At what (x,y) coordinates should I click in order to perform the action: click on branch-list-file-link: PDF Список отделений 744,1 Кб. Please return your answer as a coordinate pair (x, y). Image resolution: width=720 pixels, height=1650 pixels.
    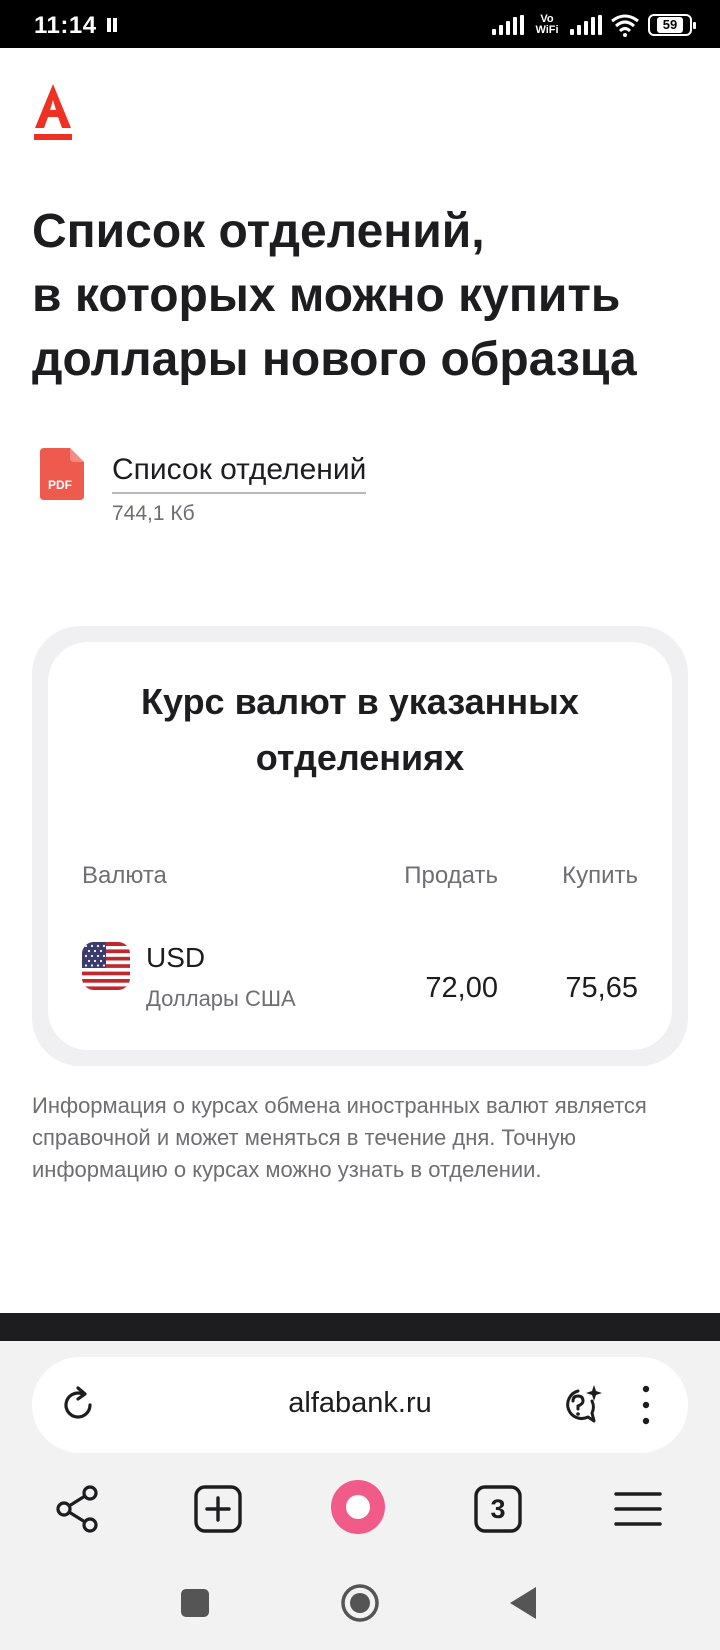
    Looking at the image, I should click on (290, 493).